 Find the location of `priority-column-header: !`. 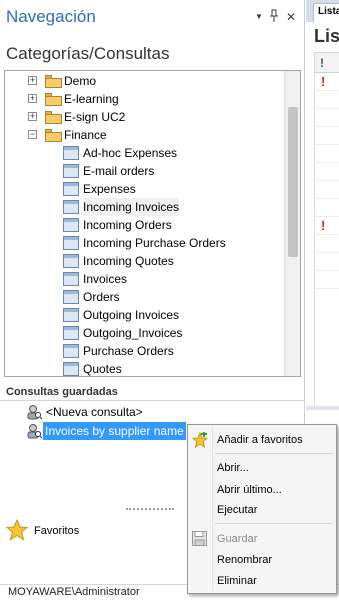

priority-column-header: ! is located at coordinates (327, 63).